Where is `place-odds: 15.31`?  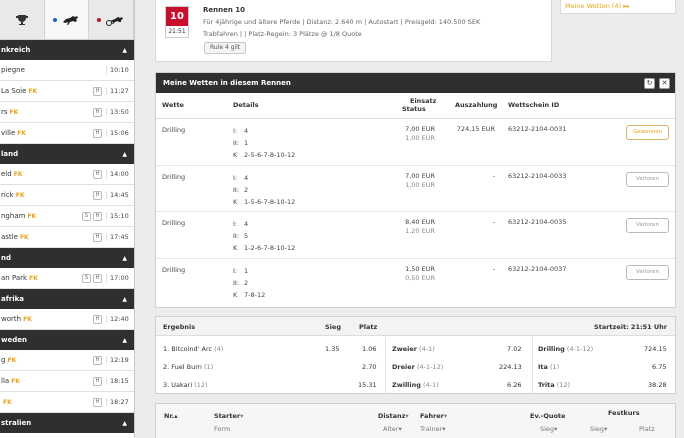 place-odds: 15.31 is located at coordinates (367, 385).